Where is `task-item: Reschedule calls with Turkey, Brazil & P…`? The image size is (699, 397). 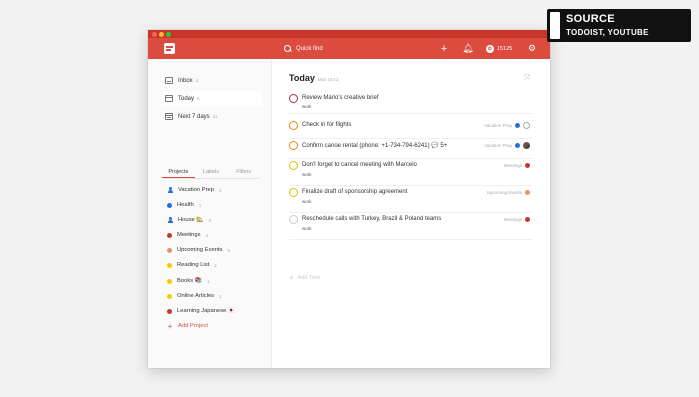 task-item: Reschedule calls with Turkey, Brazil & P… is located at coordinates (410, 226).